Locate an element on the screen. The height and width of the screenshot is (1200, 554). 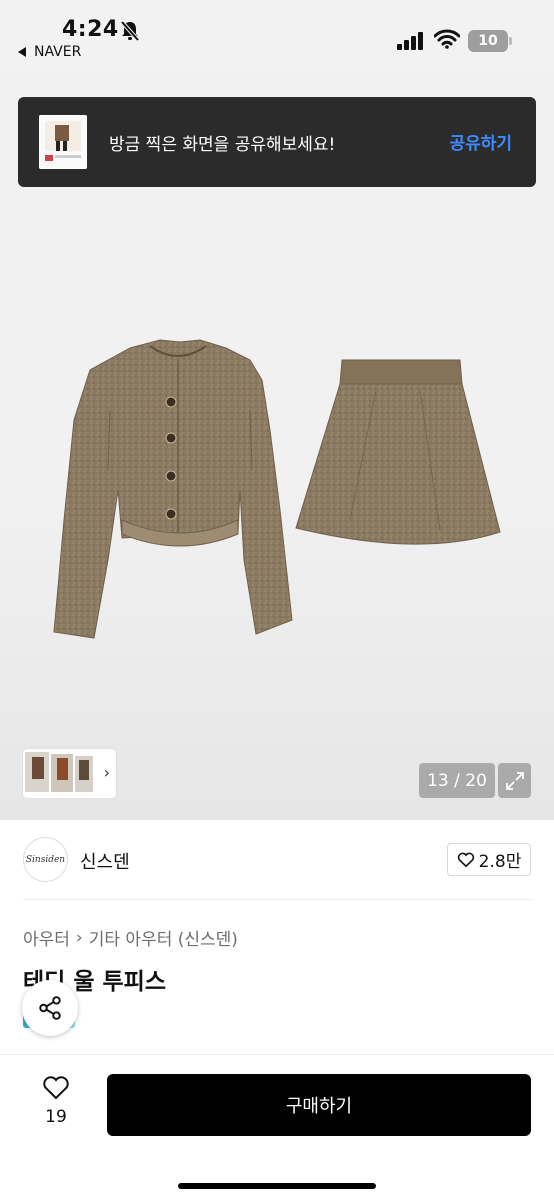
image-counter: 13 / 20 is located at coordinates (457, 780).